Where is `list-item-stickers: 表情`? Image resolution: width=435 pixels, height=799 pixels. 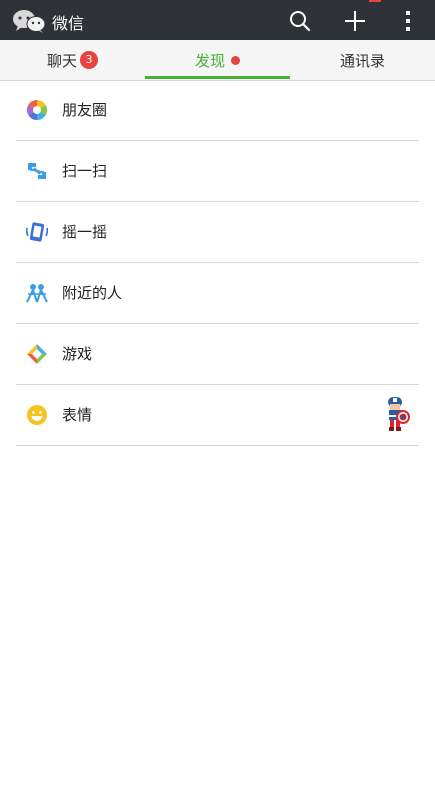
list-item-stickers: 表情 is located at coordinates (217, 415).